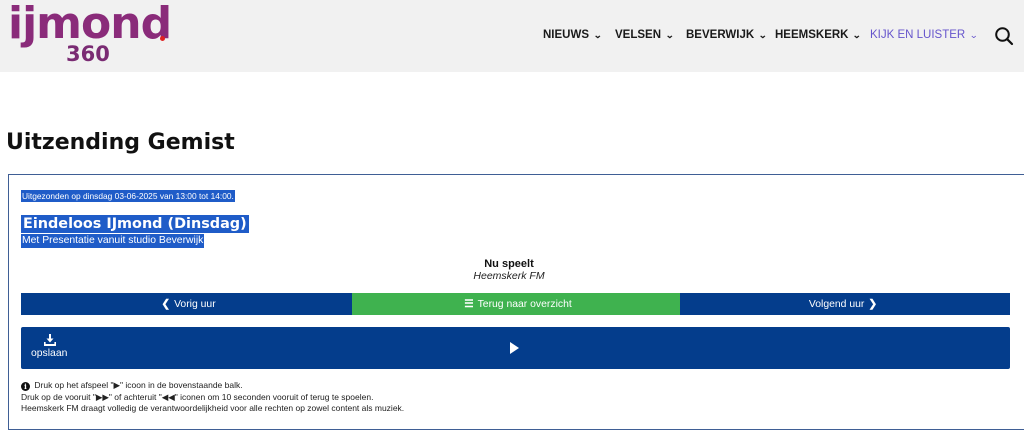  What do you see at coordinates (1004, 36) in the screenshot?
I see `search-icon` at bounding box center [1004, 36].